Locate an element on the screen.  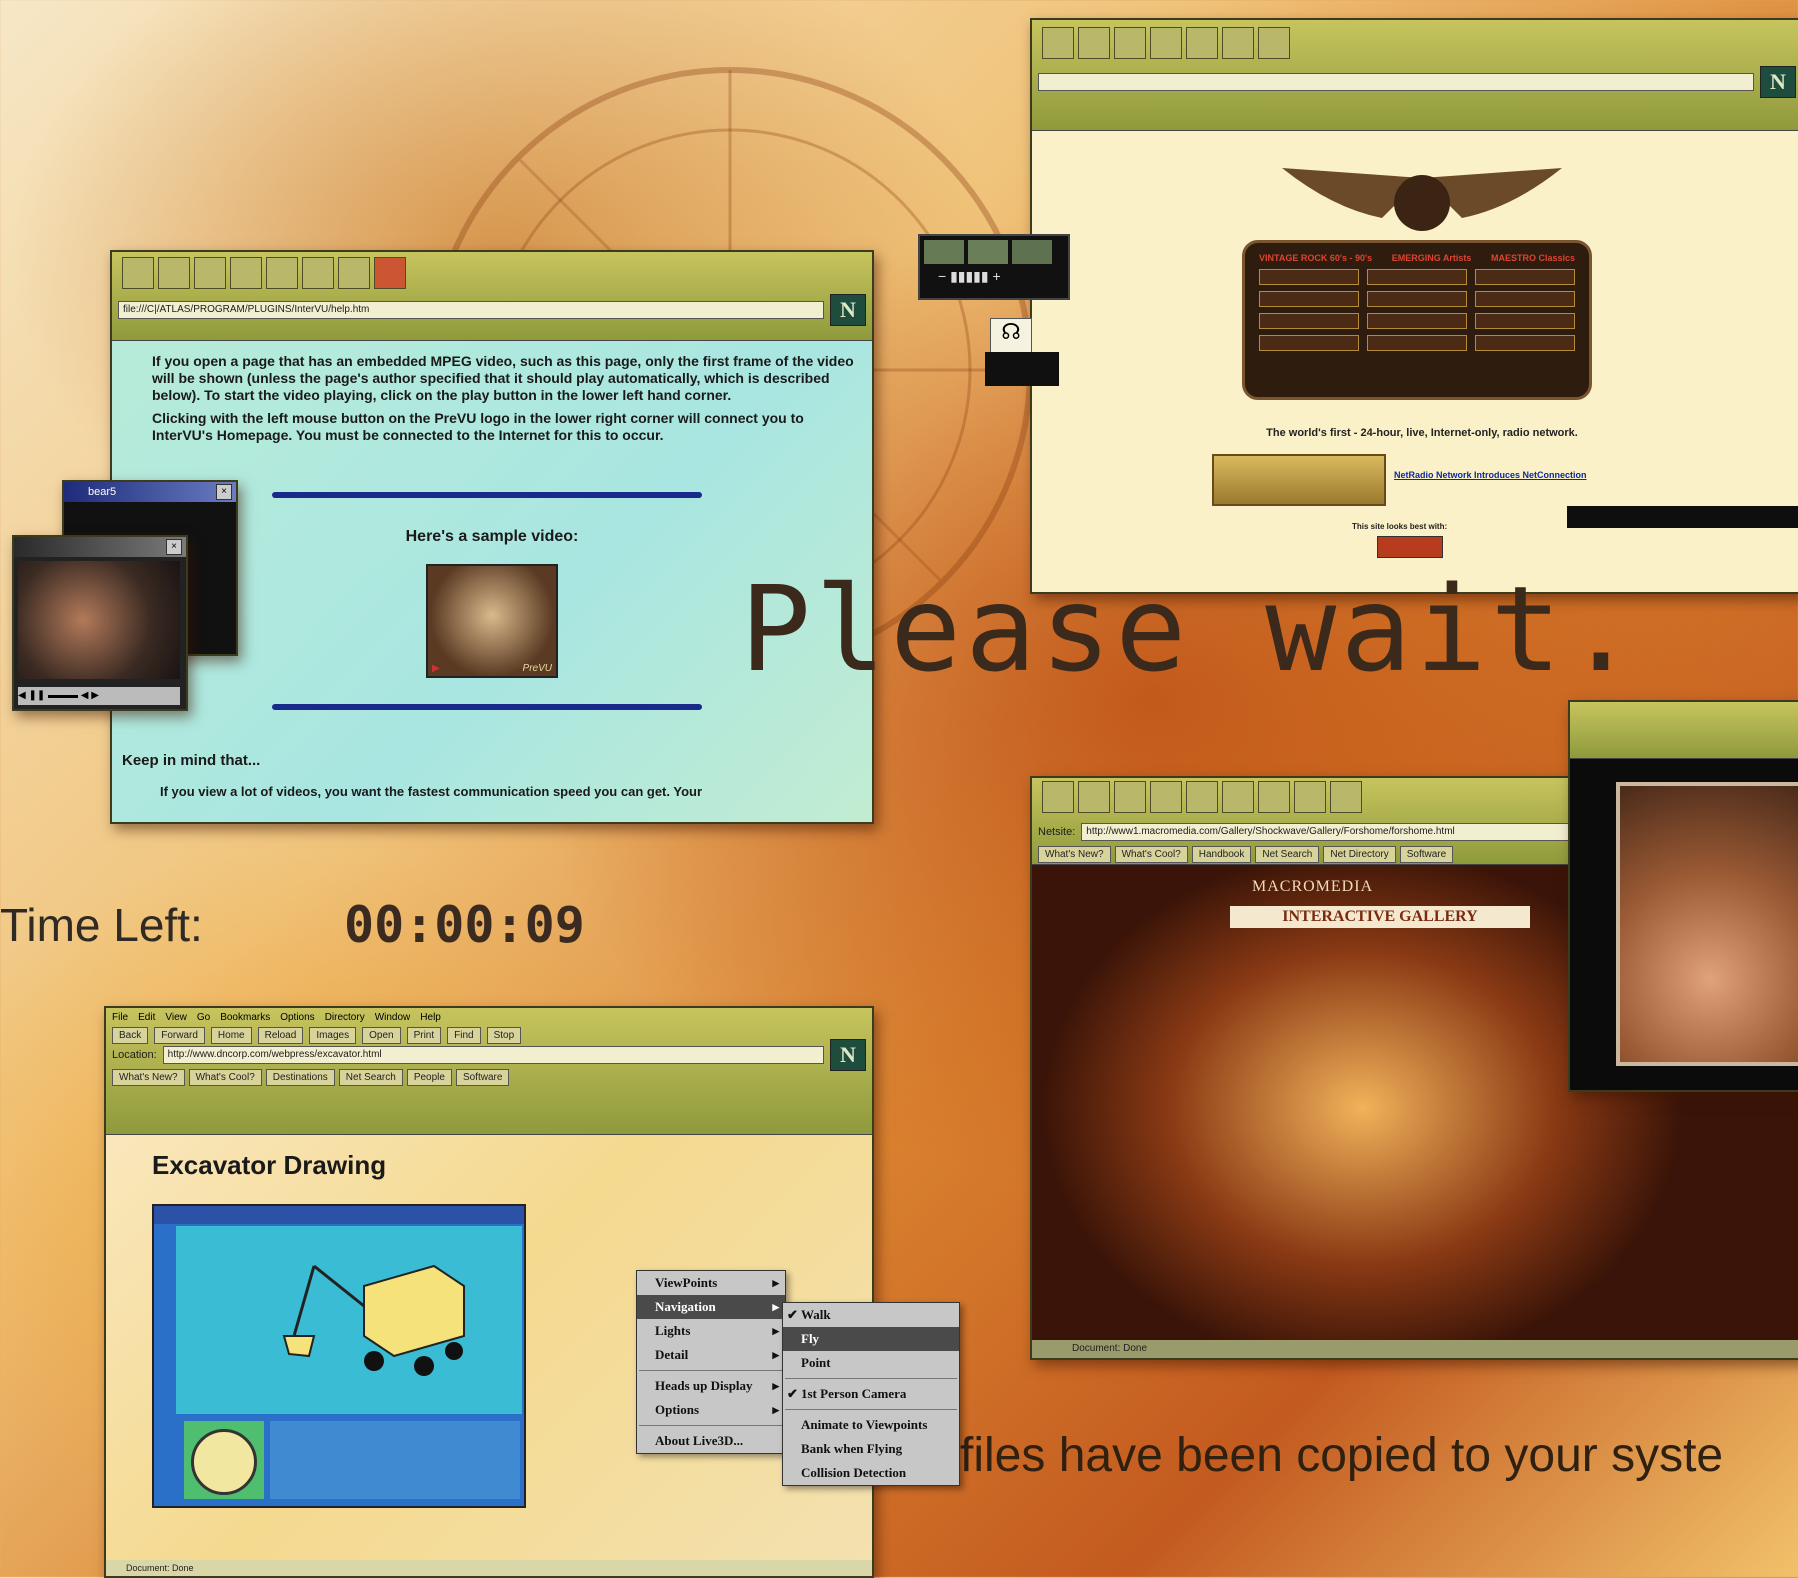
play-icon: ▶ is located at coordinates (436, 668).